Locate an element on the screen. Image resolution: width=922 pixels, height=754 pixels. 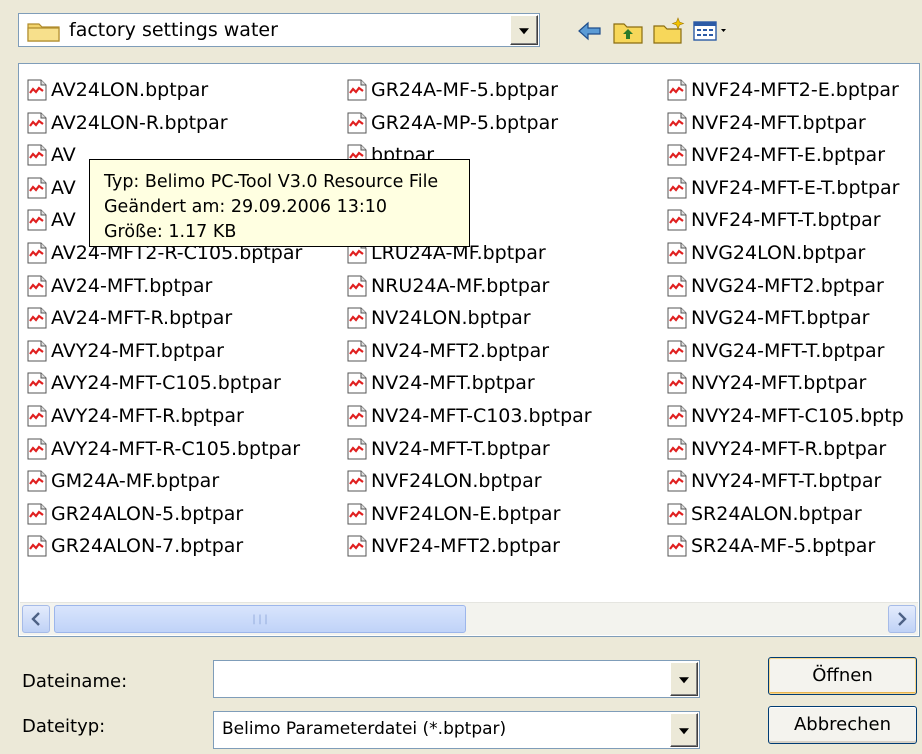
chevron-left-icon is located at coordinates (35, 619).